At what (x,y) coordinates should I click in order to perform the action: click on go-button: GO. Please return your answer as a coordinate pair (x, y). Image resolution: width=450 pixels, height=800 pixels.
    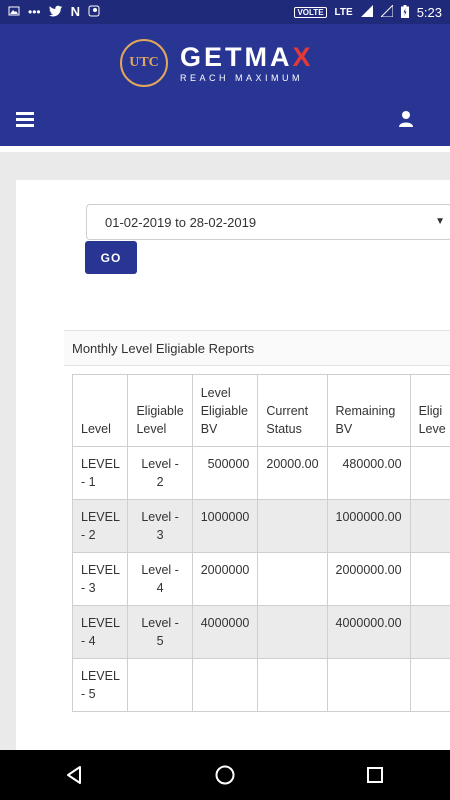
    Looking at the image, I should click on (111, 257).